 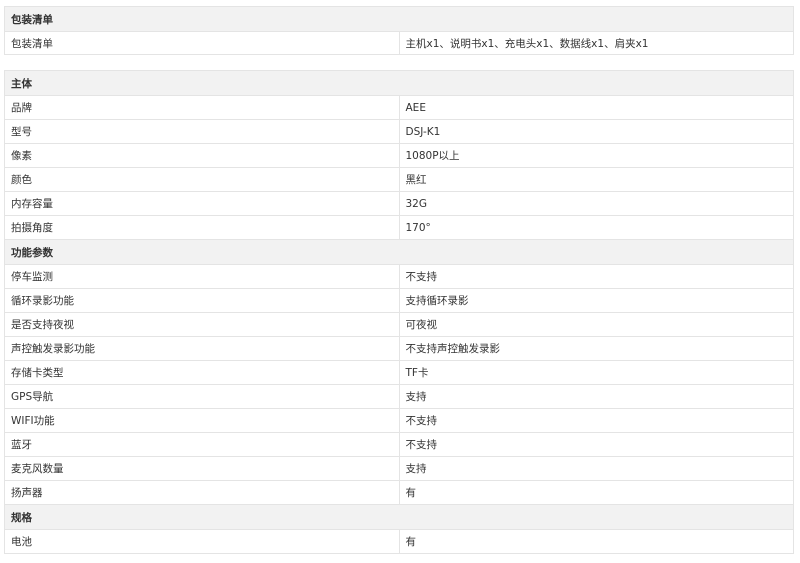 What do you see at coordinates (596, 372) in the screenshot?
I see `spec-value: TF卡` at bounding box center [596, 372].